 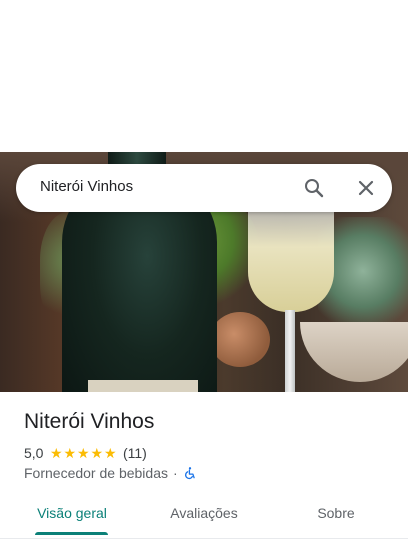 What do you see at coordinates (366, 188) in the screenshot?
I see `close-icon` at bounding box center [366, 188].